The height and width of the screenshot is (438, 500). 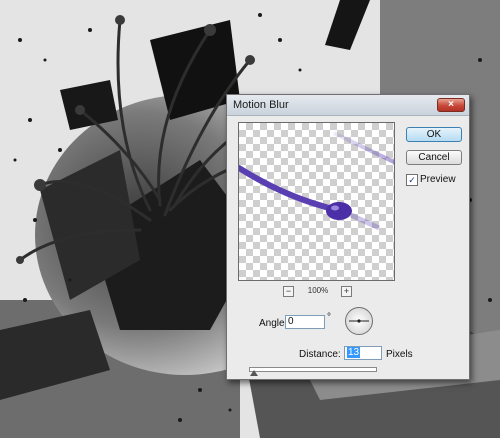 What do you see at coordinates (329, 317) in the screenshot?
I see `angle-unit: °` at bounding box center [329, 317].